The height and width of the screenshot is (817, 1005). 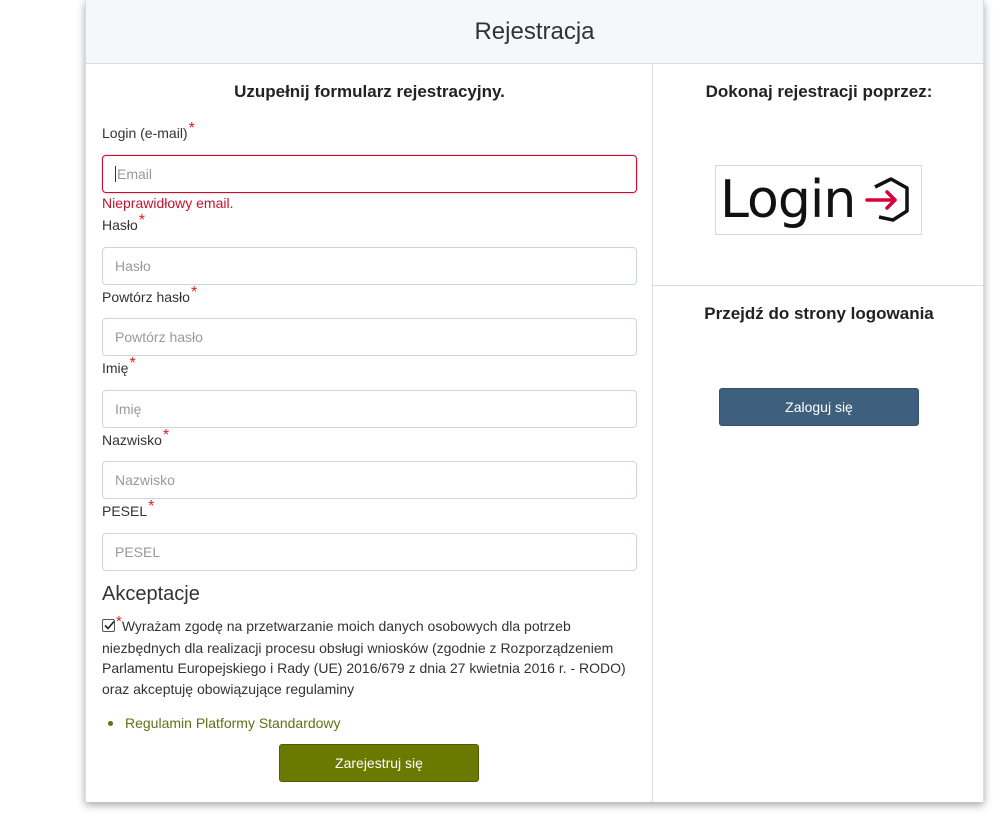 I want to click on repeat-password-label-text: Powtórz hasło, so click(x=146, y=297).